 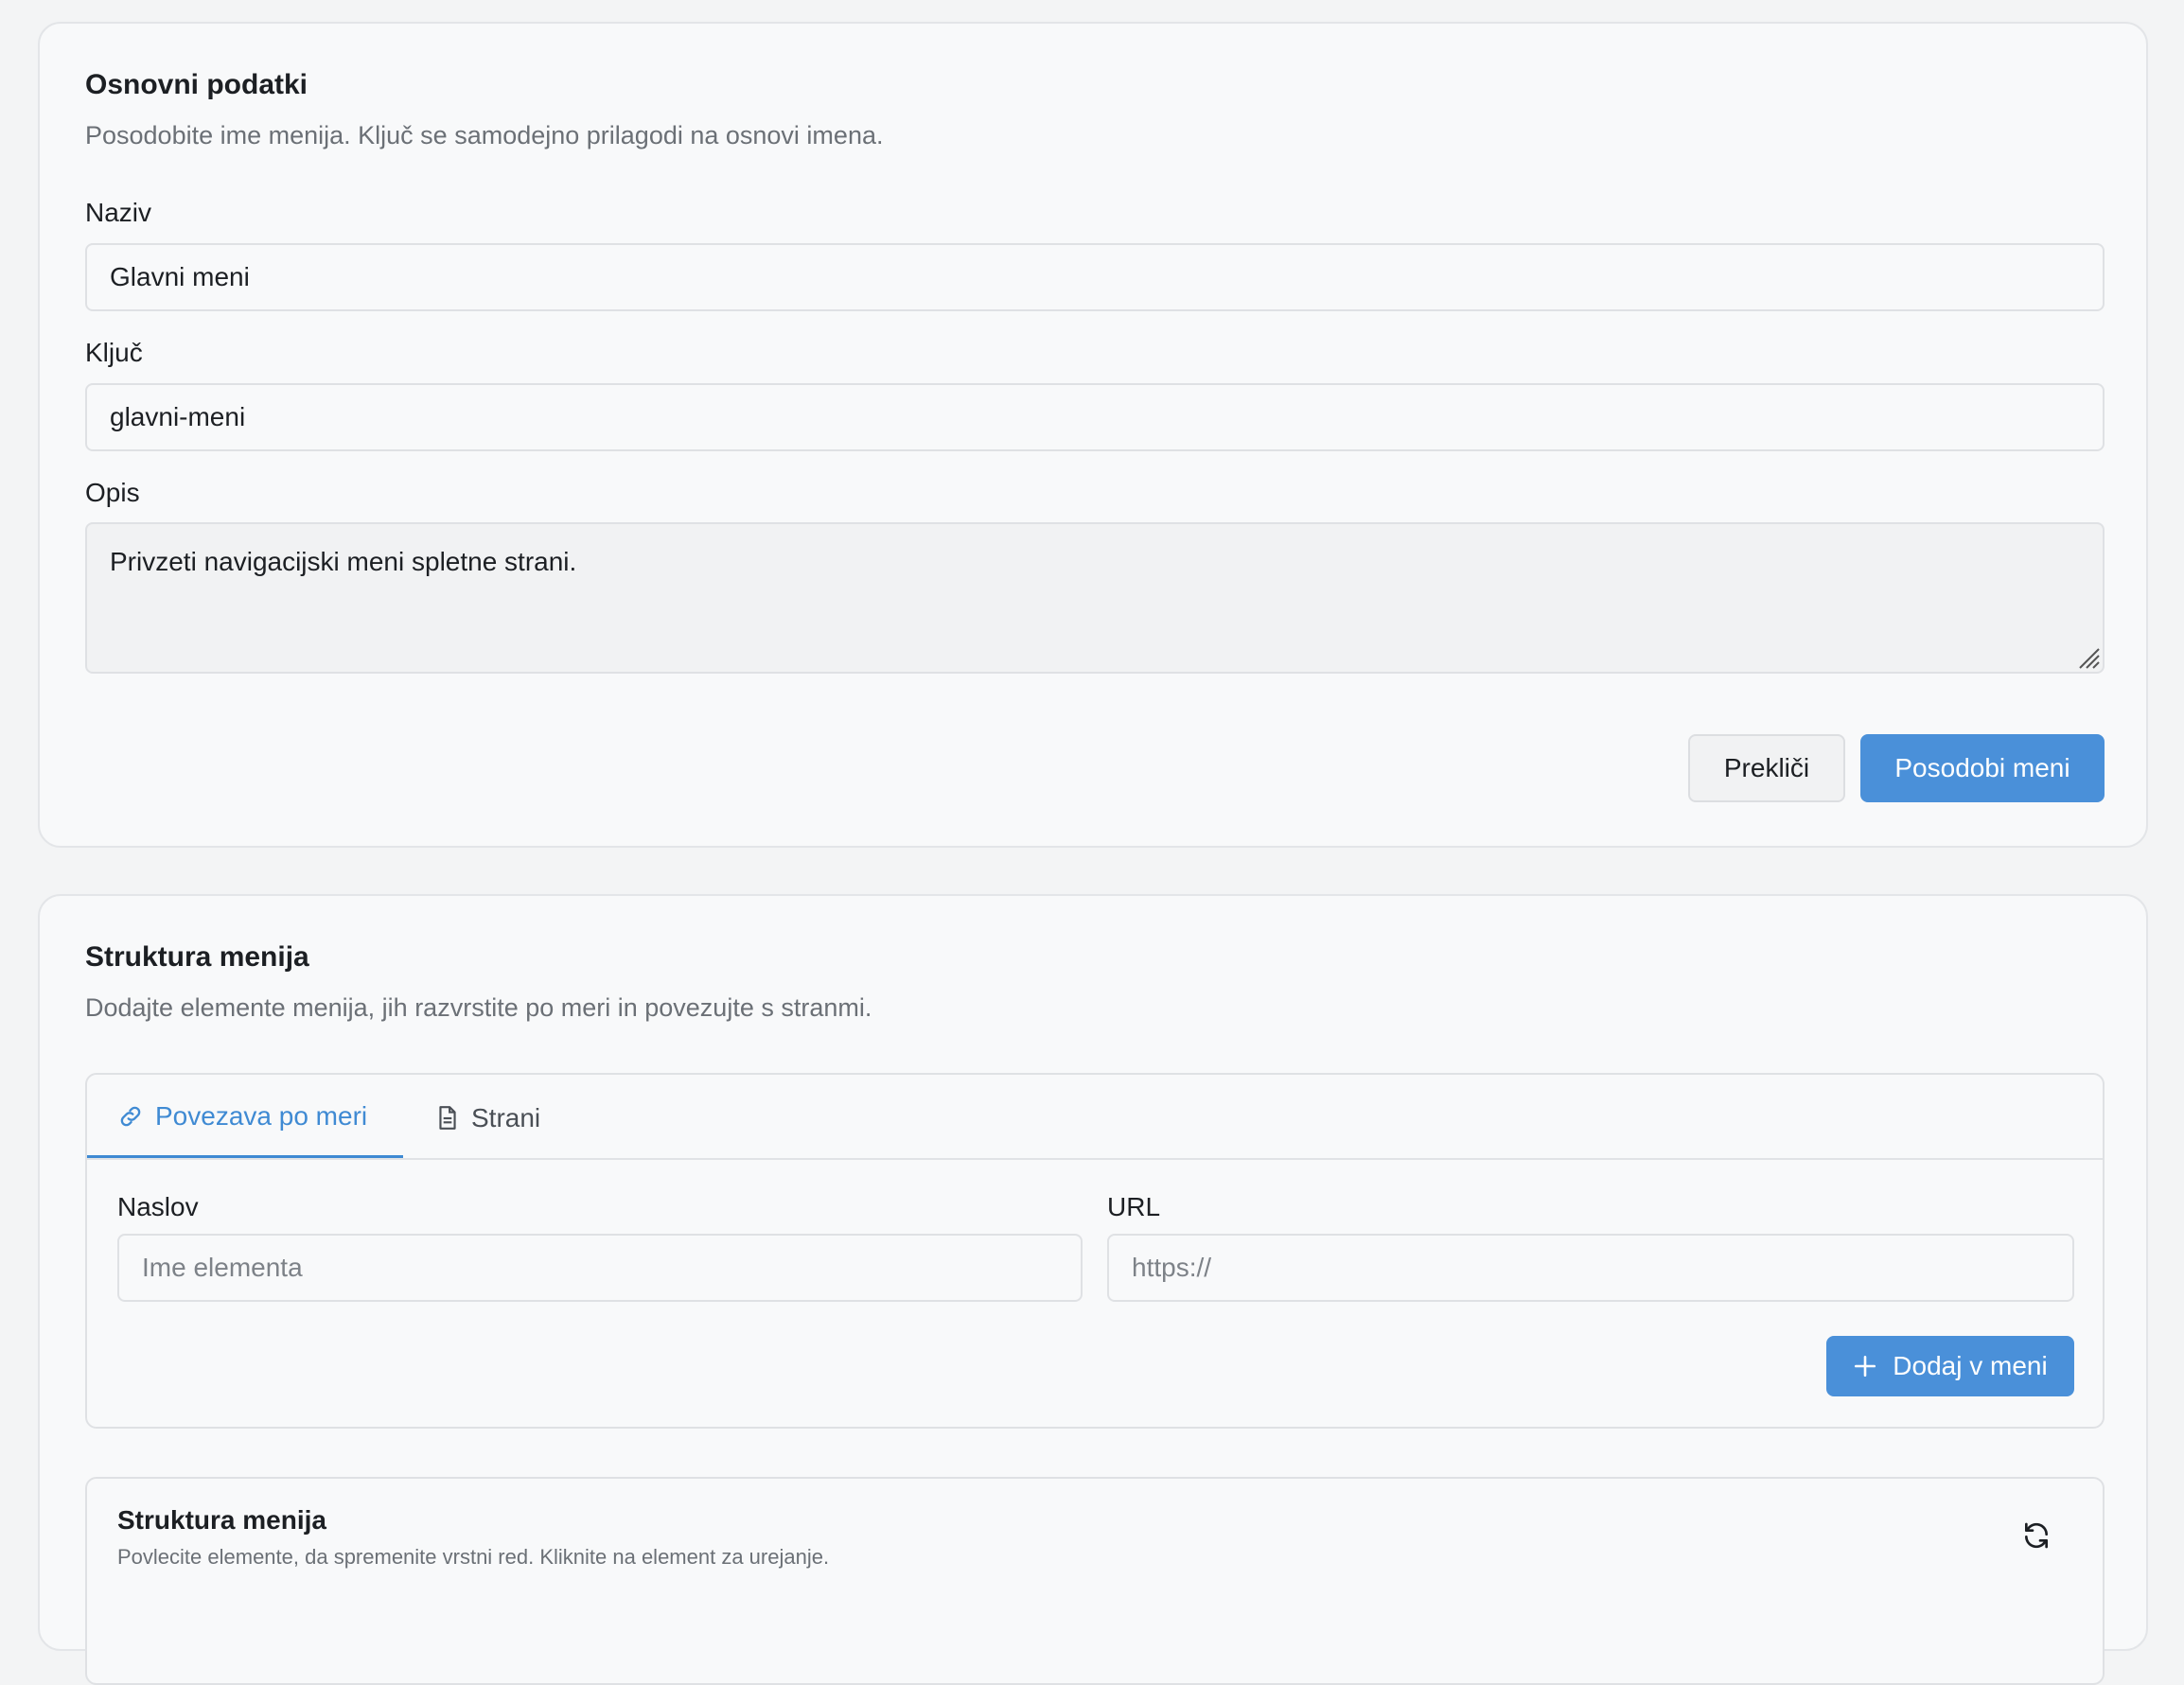 I want to click on resize-handle-icon, so click(x=2089, y=658).